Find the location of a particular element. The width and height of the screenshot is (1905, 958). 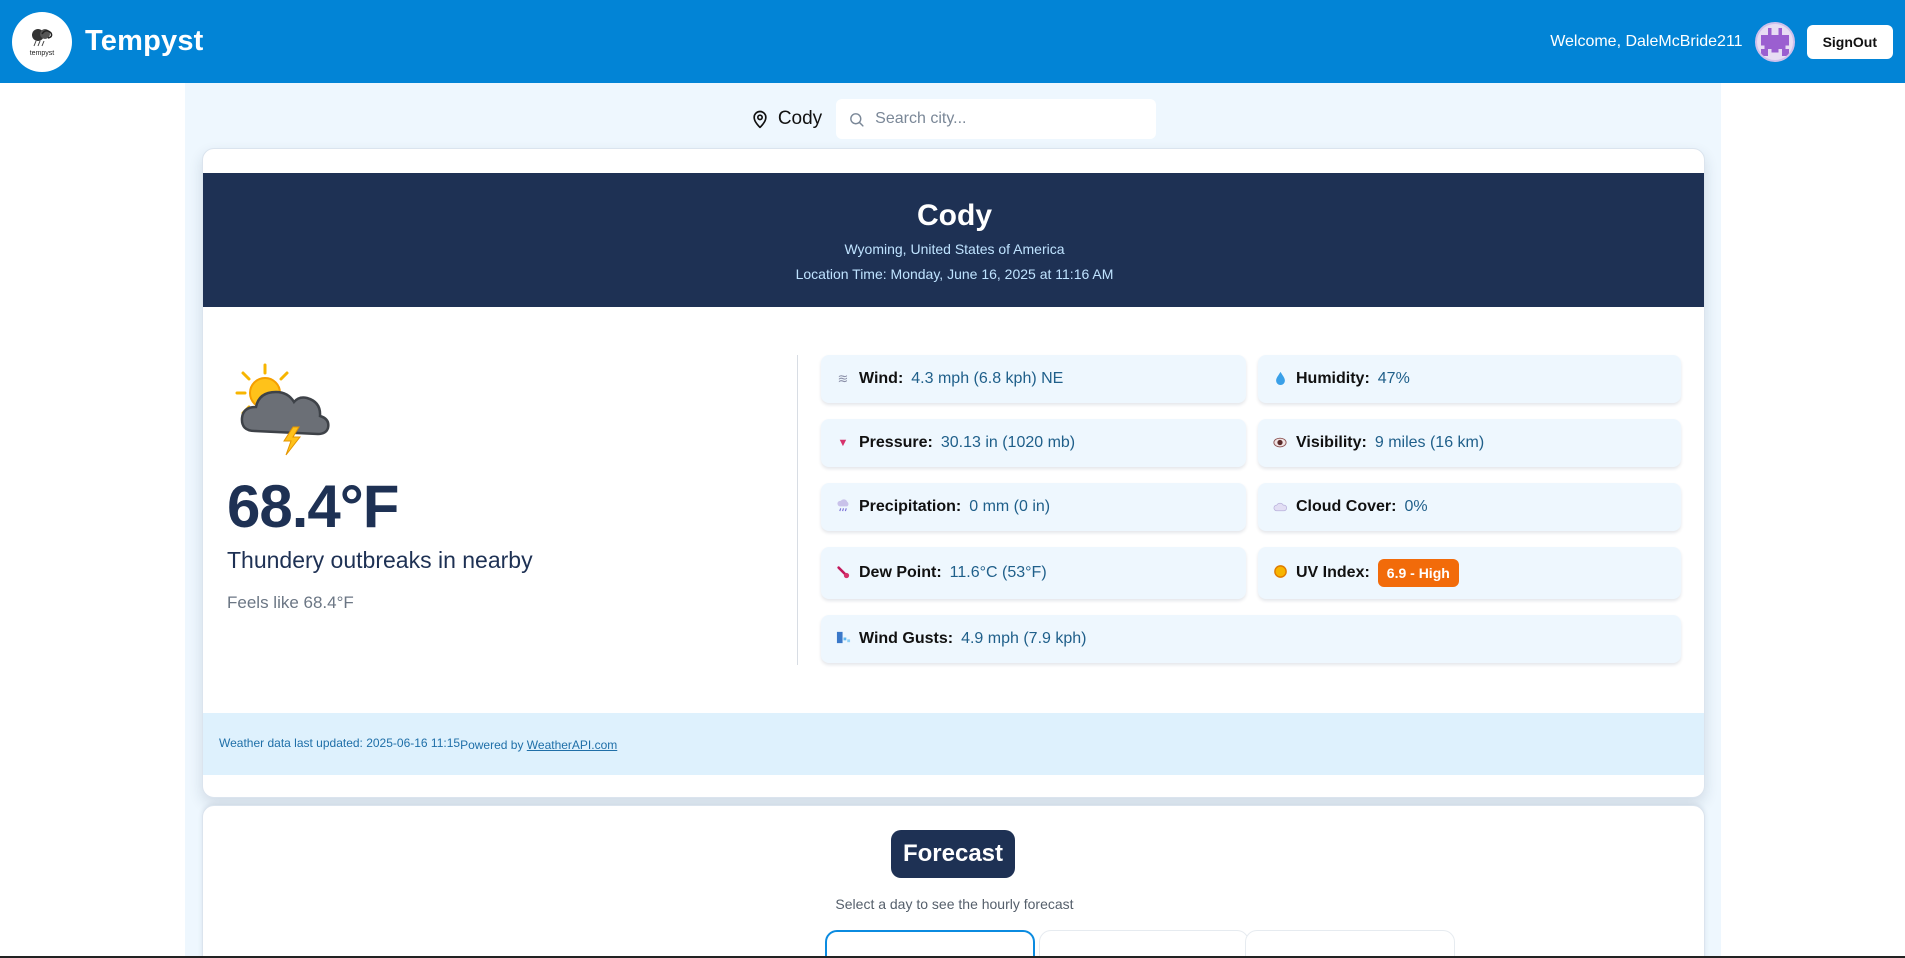

sun-icon is located at coordinates (1280, 573).